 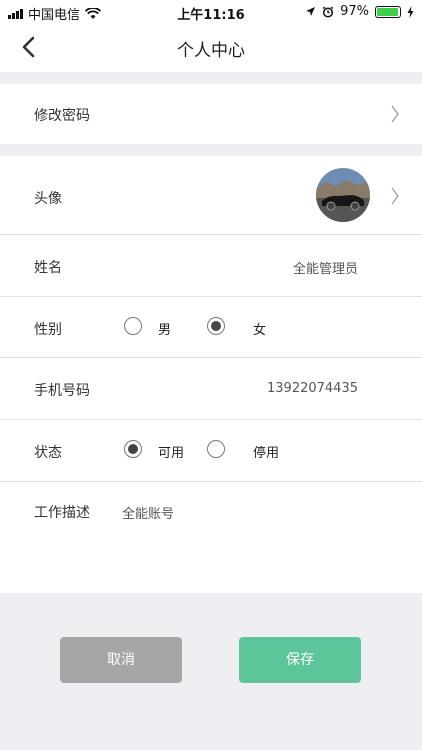 I want to click on location-icon, so click(x=311, y=11).